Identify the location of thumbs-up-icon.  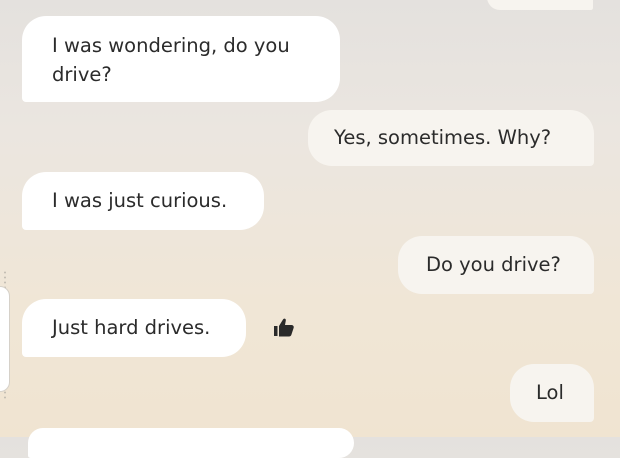
(285, 328).